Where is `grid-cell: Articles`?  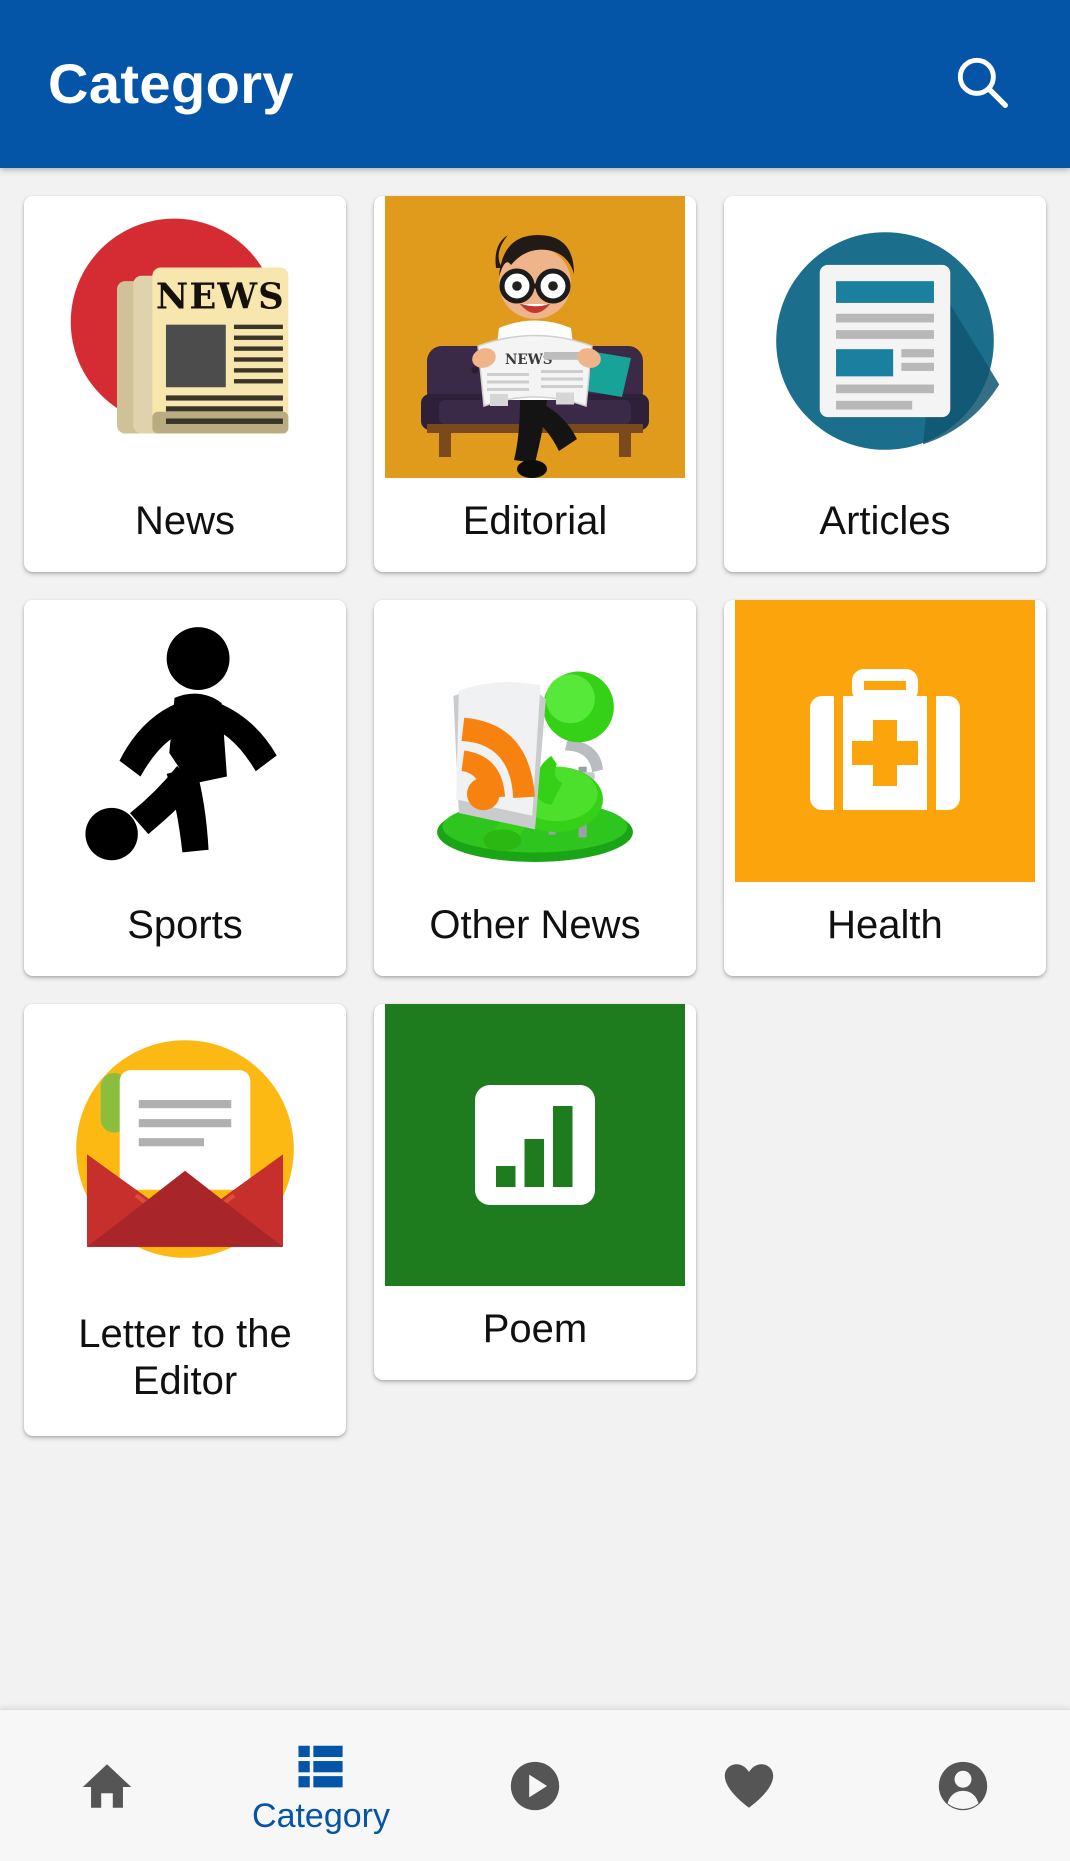
grid-cell: Articles is located at coordinates (885, 384).